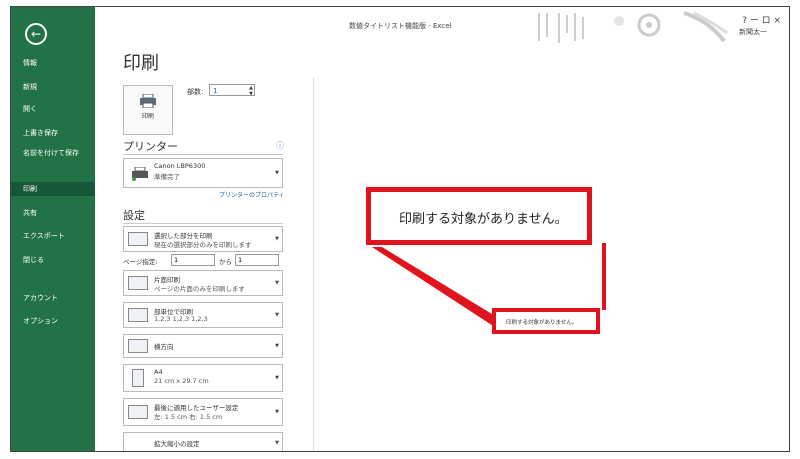 The width and height of the screenshot is (800, 459). I want to click on landscape-icon, so click(138, 346).